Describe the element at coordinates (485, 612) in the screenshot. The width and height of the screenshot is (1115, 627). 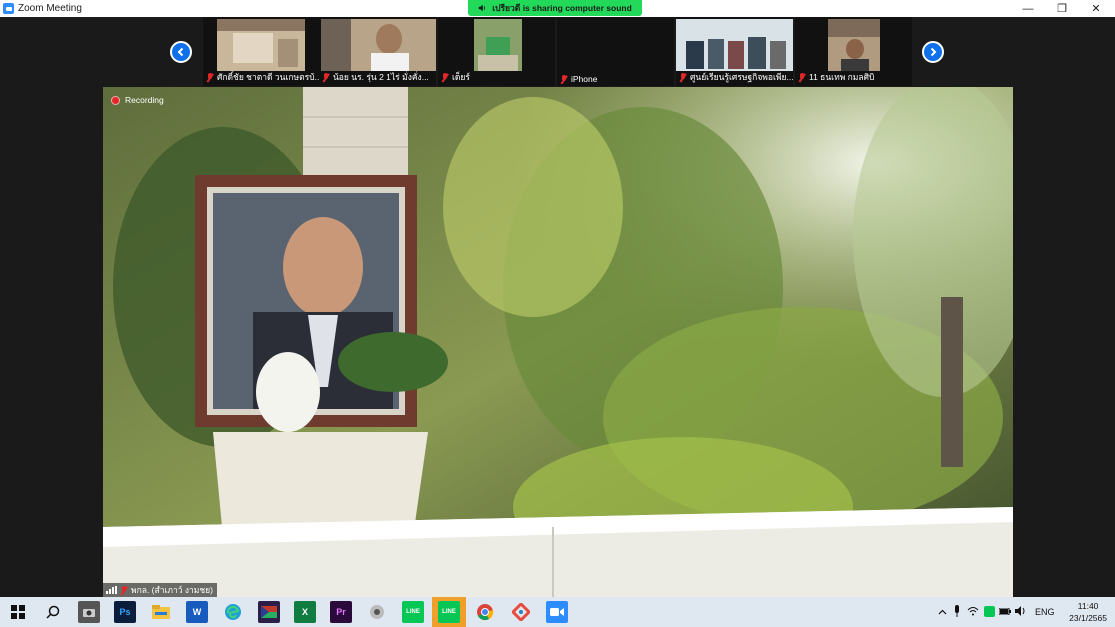
I see `chrome-icon` at that location.